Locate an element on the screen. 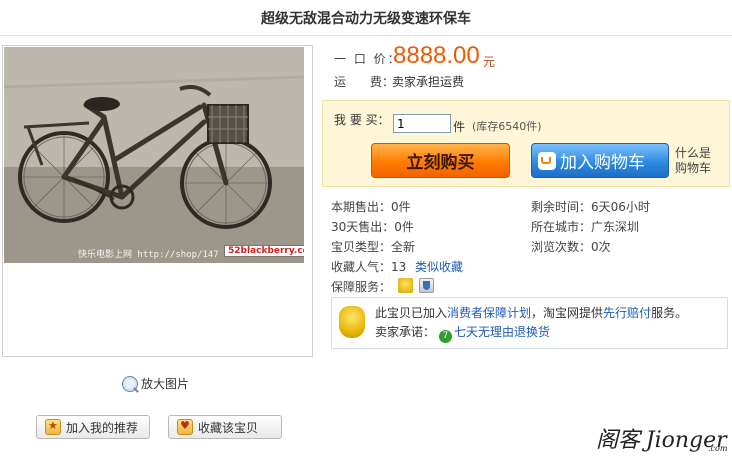 The image size is (732, 457). consumer-protection-link: 消费者保障计划 is located at coordinates (489, 313).